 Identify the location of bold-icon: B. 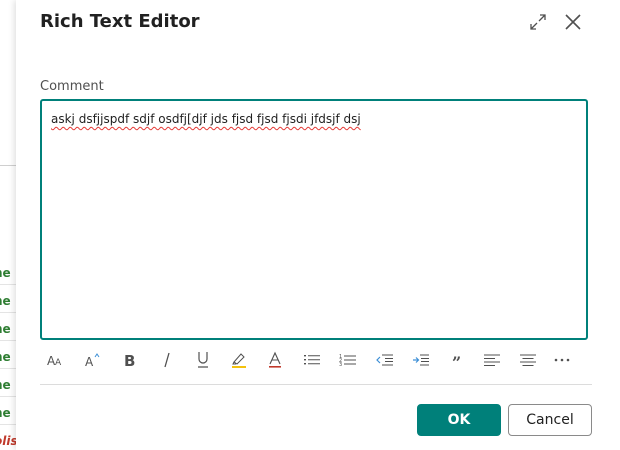
(130, 360).